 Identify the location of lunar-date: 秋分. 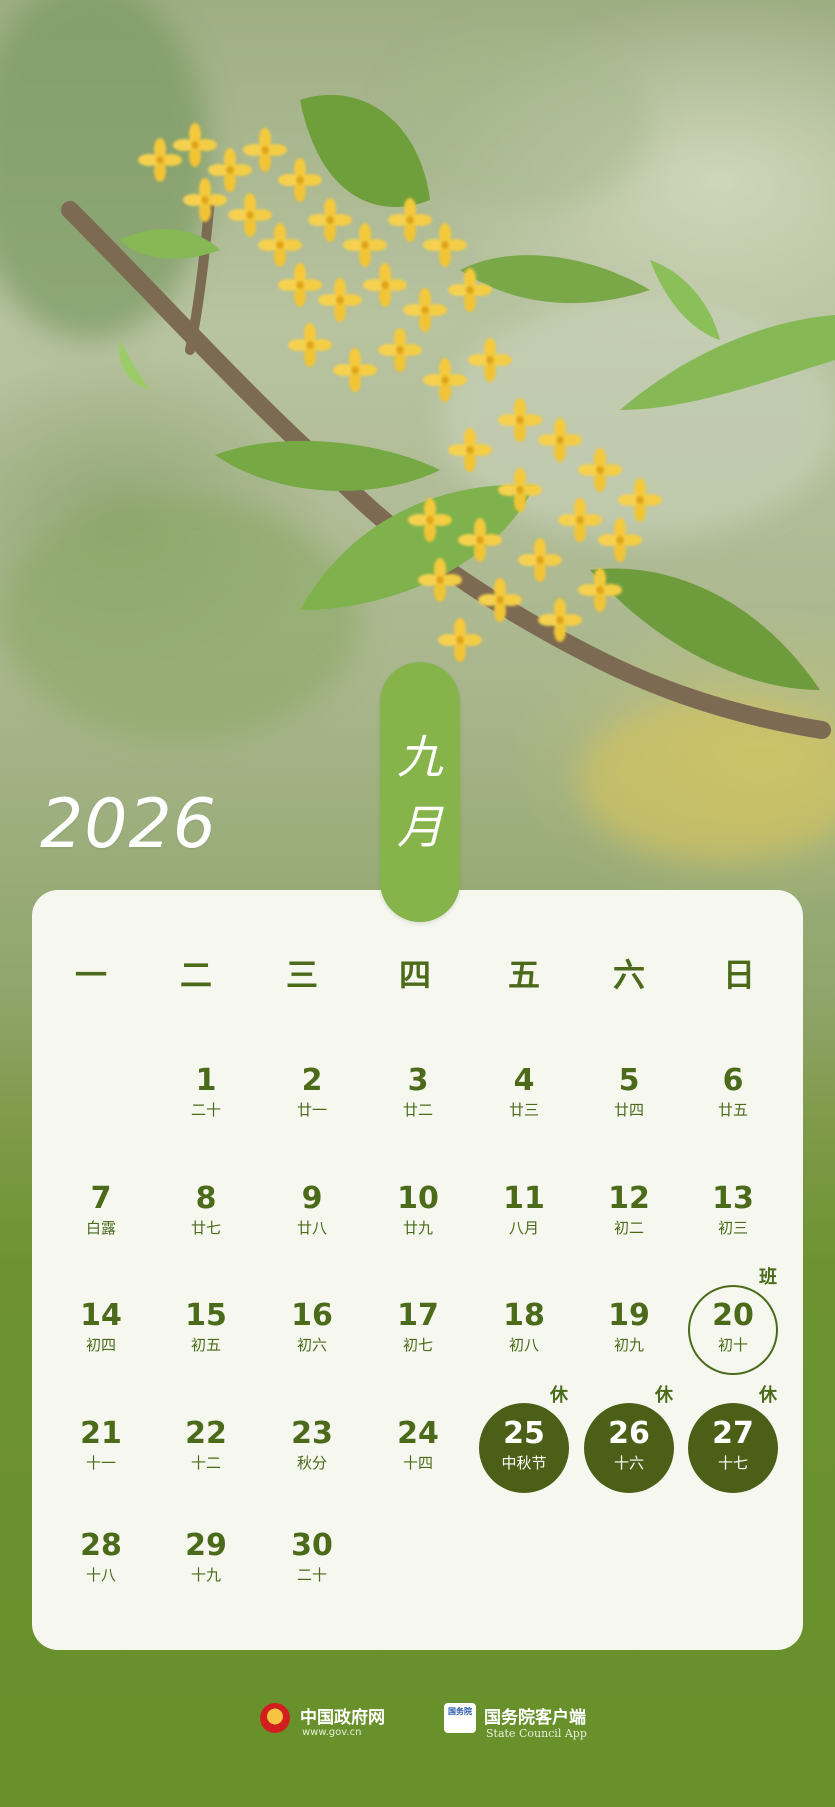
(311, 1463).